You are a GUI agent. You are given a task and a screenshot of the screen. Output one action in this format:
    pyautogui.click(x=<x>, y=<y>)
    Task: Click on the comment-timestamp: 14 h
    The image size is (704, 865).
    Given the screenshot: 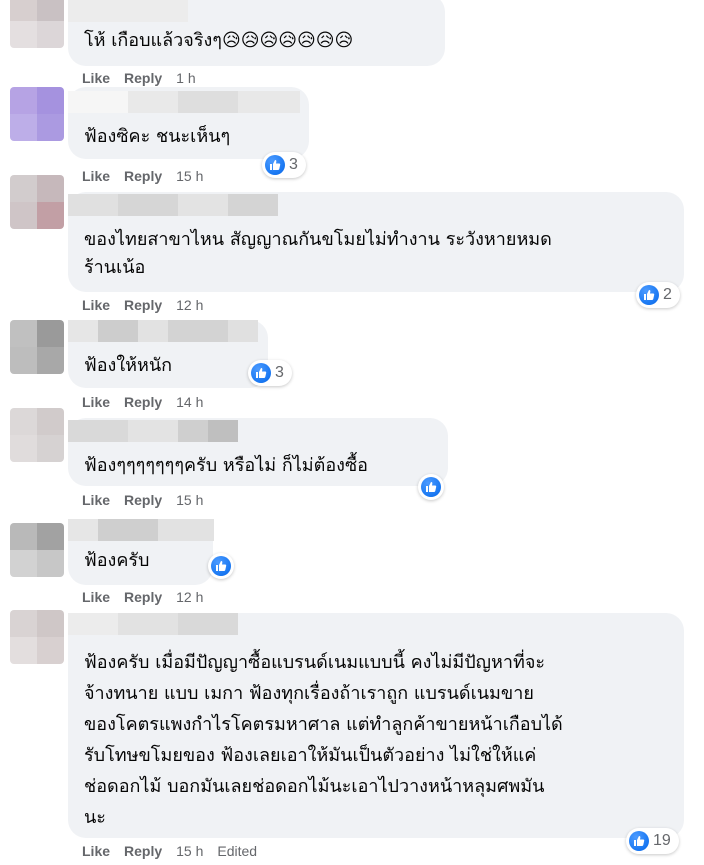 What is the action you would take?
    pyautogui.click(x=189, y=402)
    